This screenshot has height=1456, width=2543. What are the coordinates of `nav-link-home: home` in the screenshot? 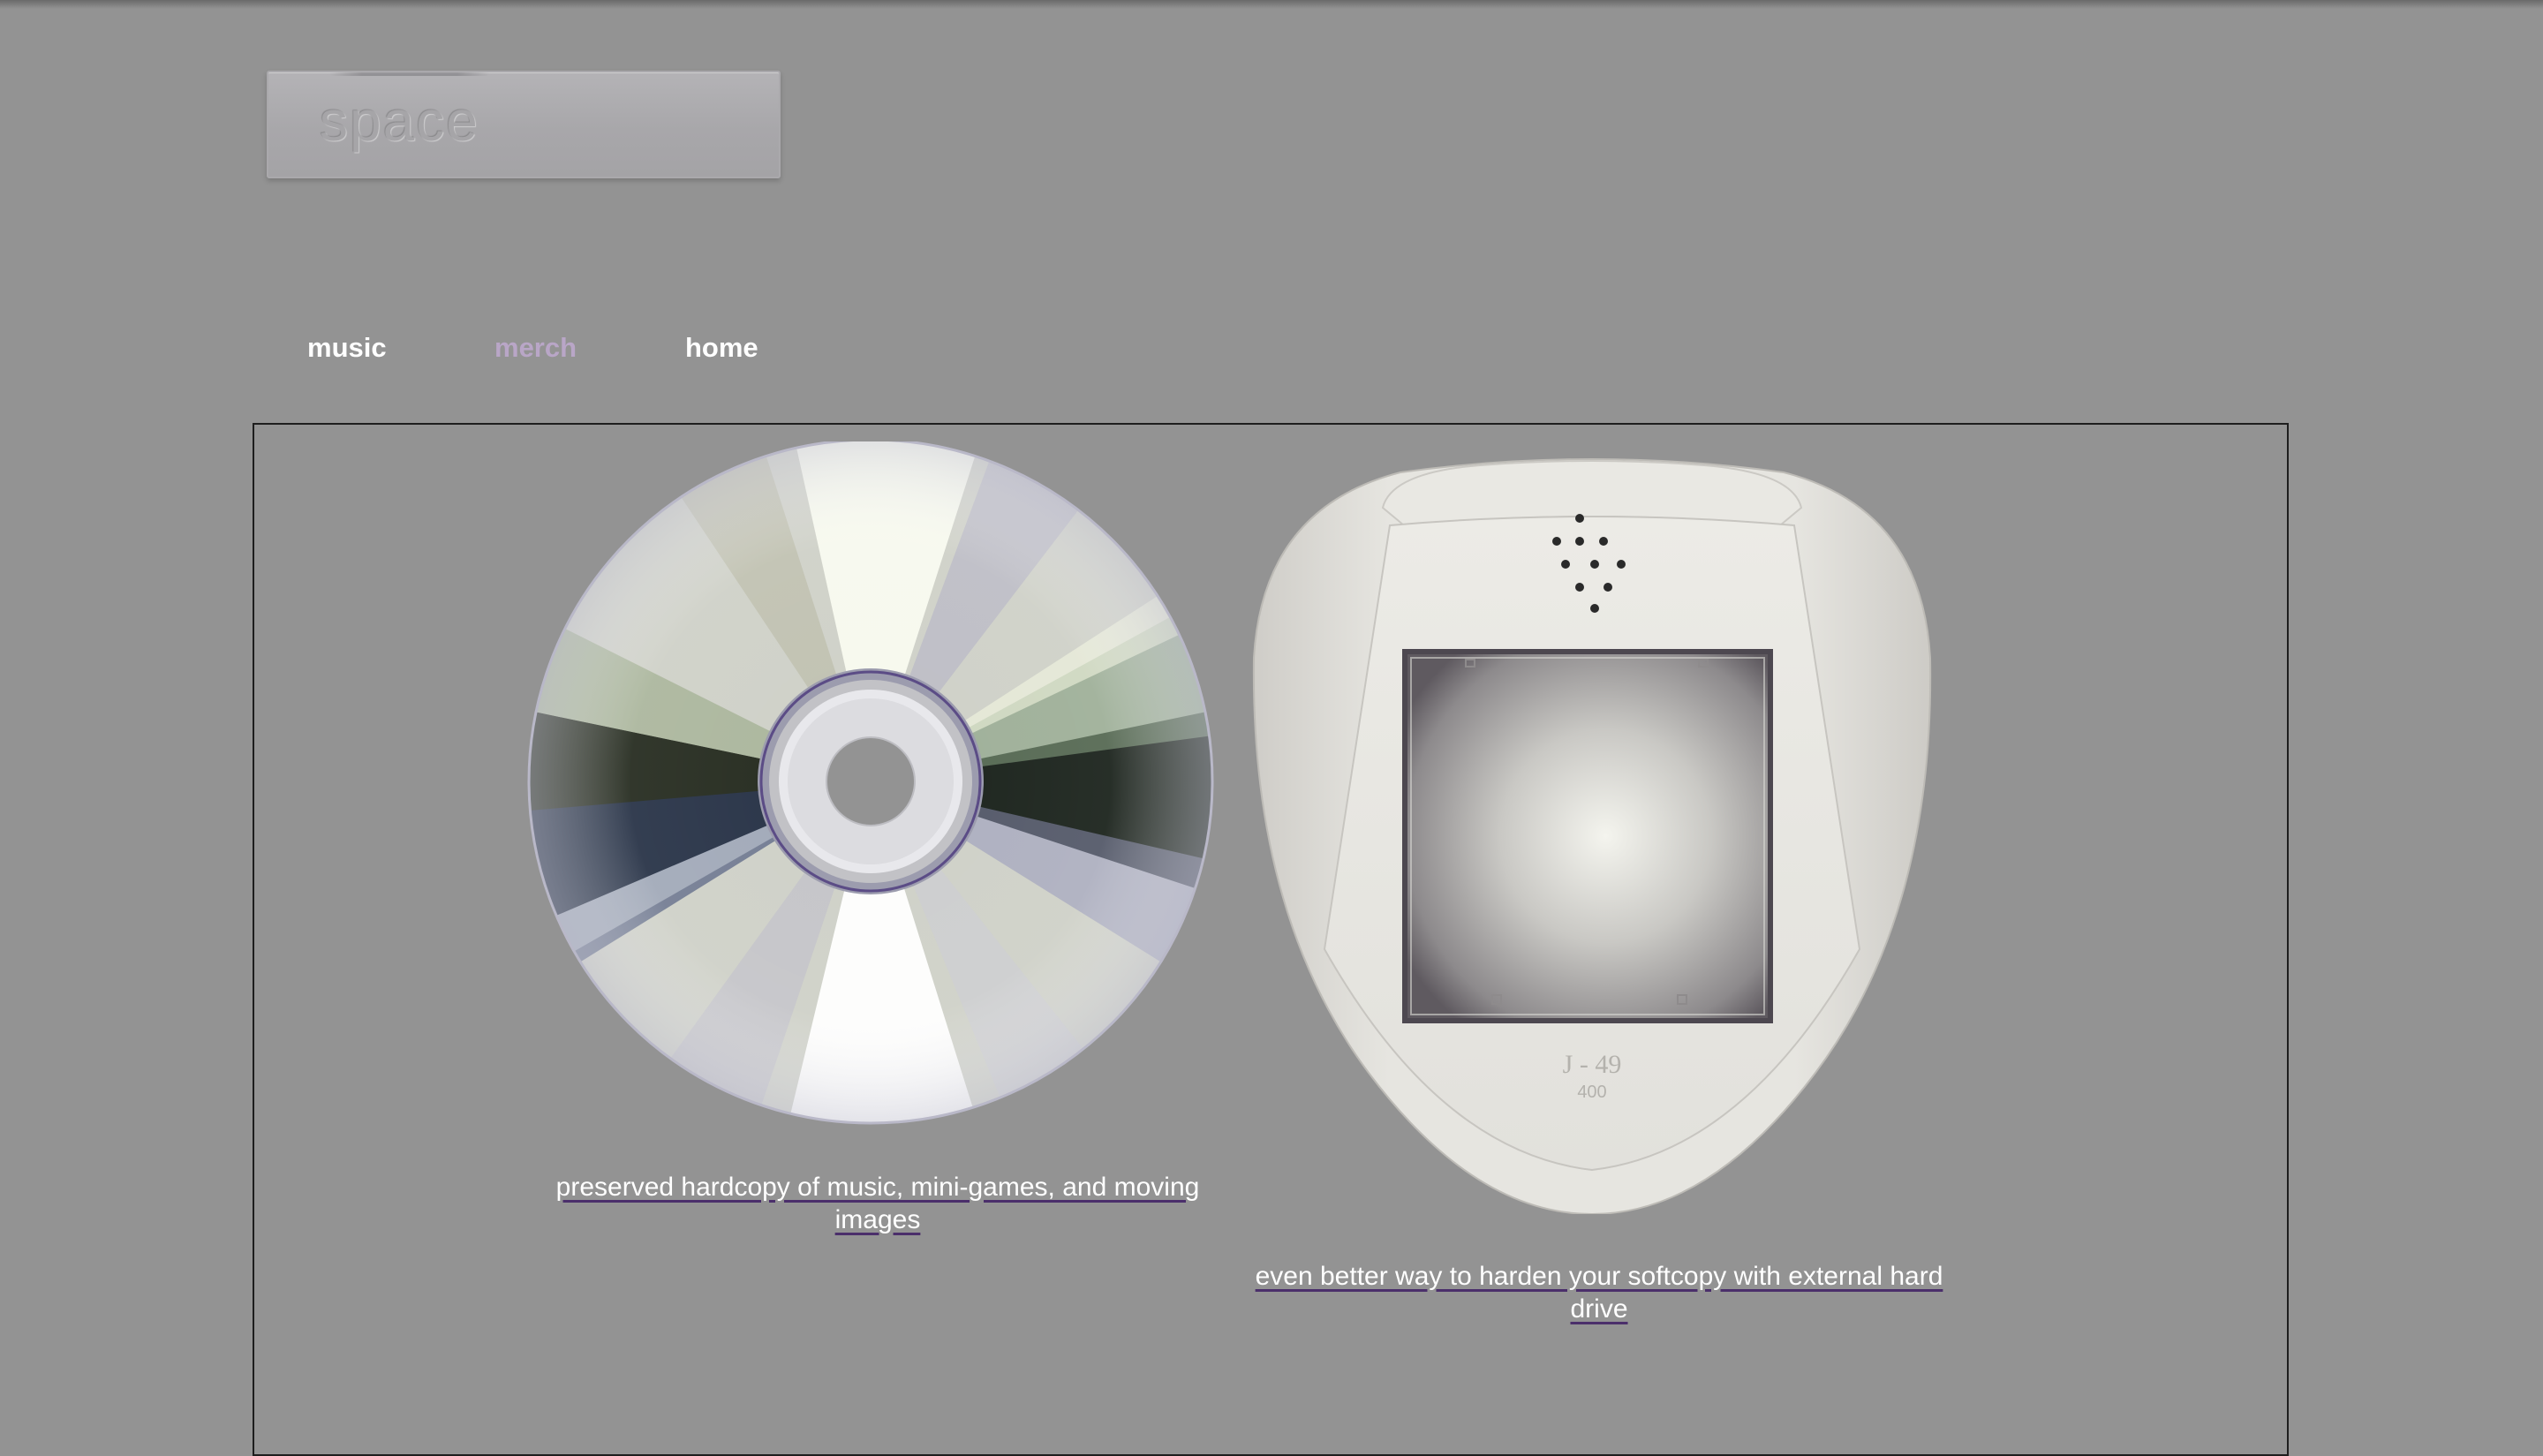 It's located at (722, 348).